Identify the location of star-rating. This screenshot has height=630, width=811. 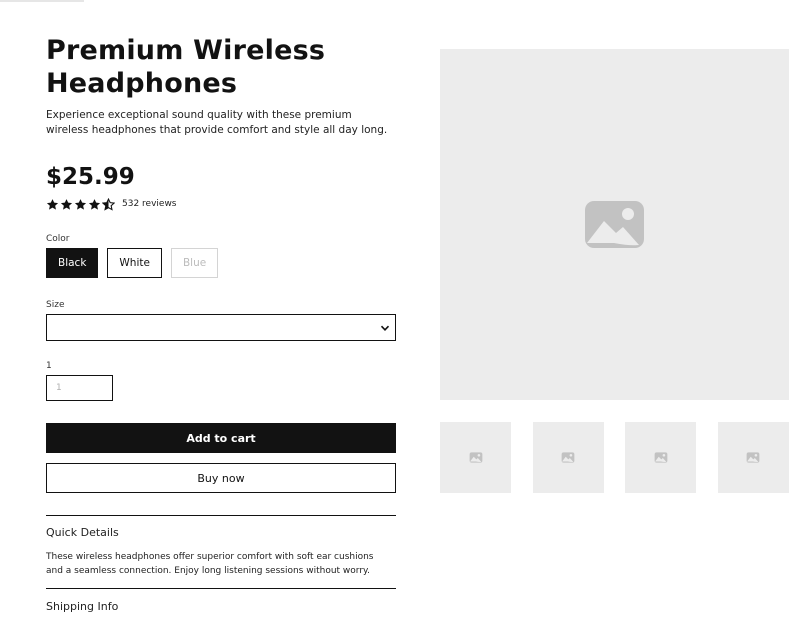
(81, 204).